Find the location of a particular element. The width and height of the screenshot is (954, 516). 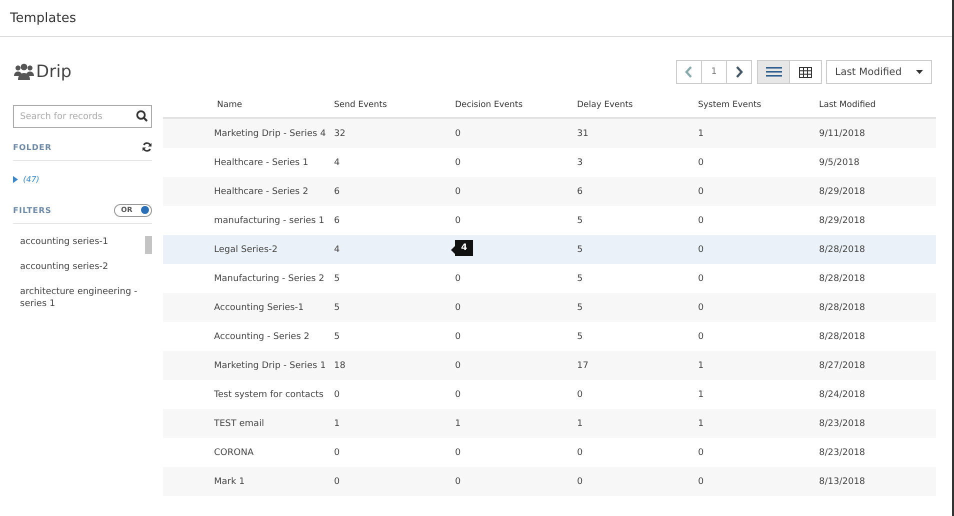

column-header: Decision Events is located at coordinates (516, 105).